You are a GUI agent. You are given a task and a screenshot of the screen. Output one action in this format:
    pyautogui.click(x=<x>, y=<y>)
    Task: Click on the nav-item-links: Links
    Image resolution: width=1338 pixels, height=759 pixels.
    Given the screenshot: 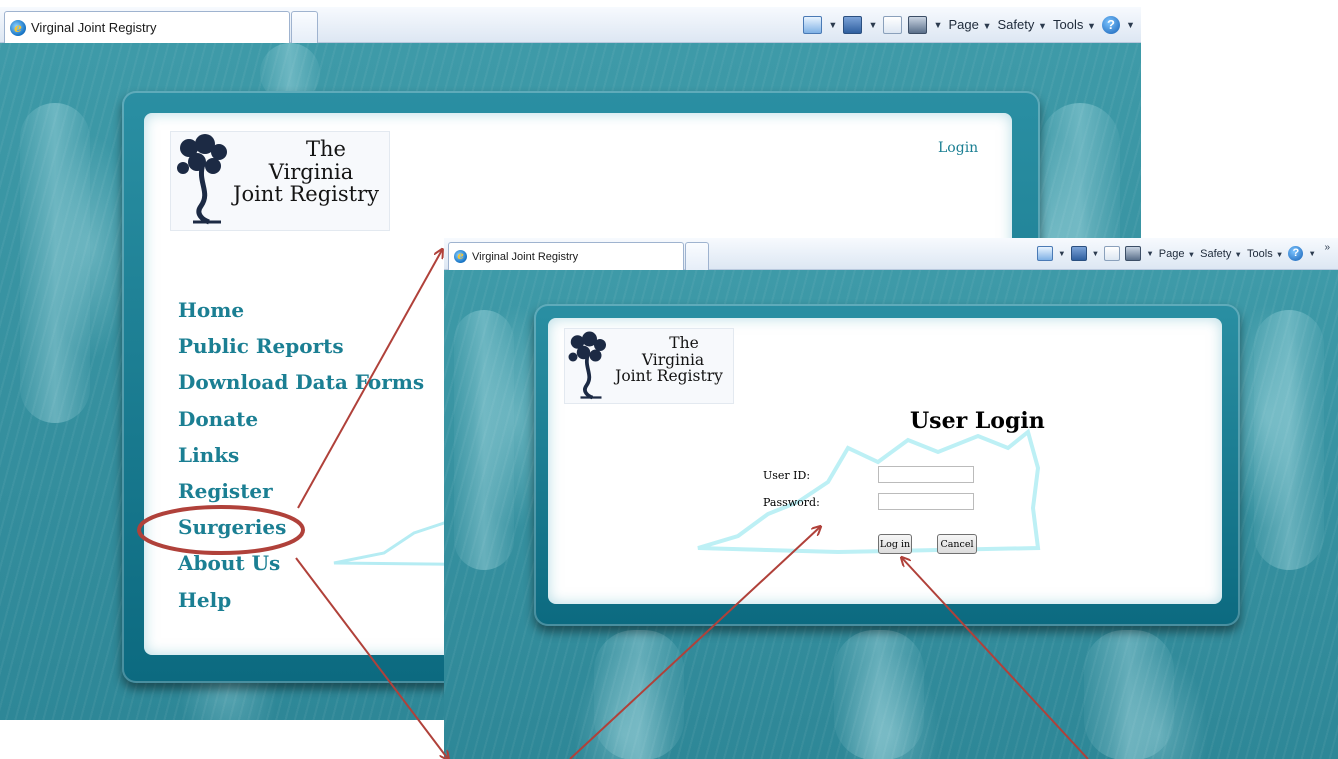 What is the action you would take?
    pyautogui.click(x=301, y=455)
    